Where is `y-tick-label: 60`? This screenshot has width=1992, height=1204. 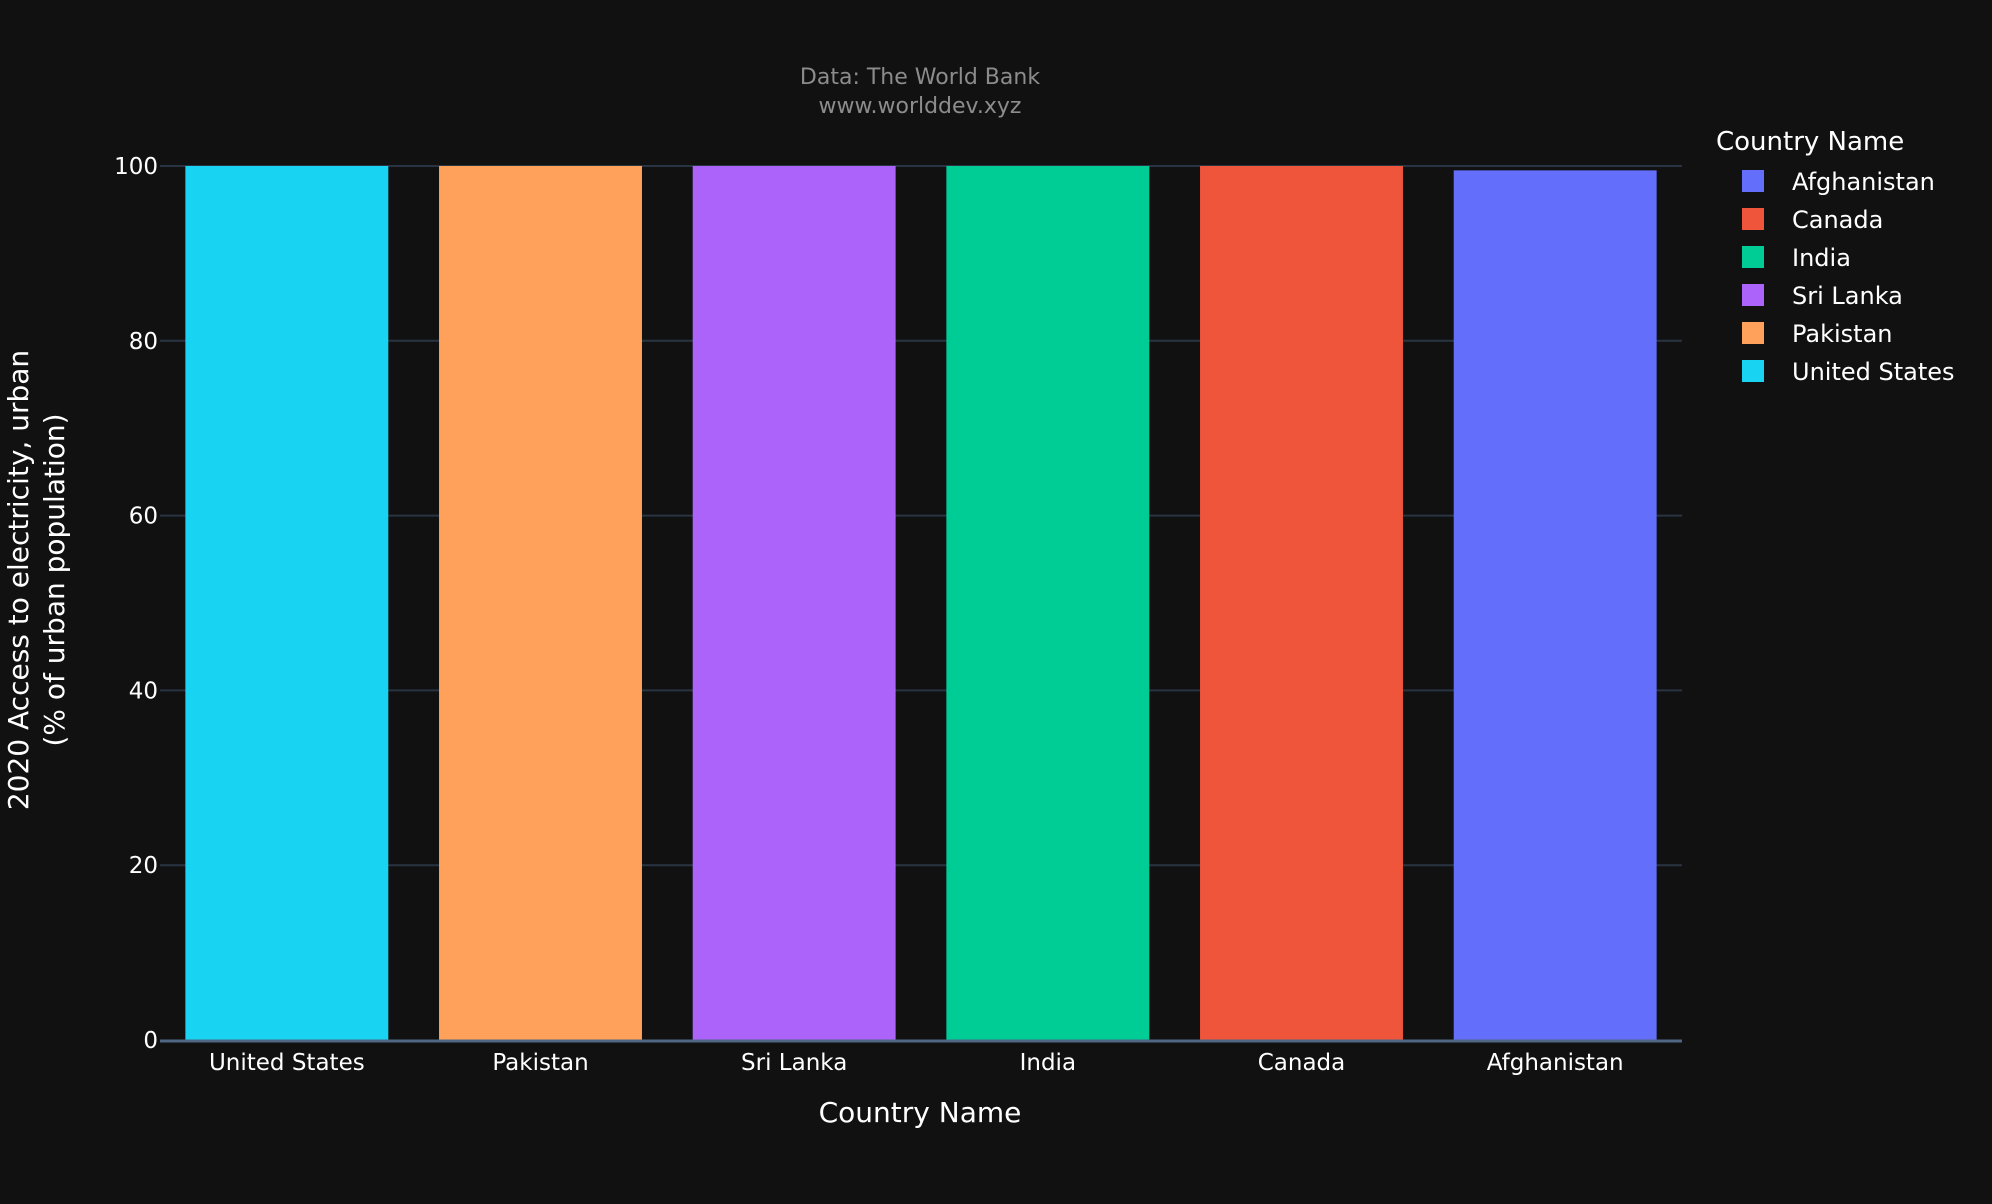 y-tick-label: 60 is located at coordinates (143, 517).